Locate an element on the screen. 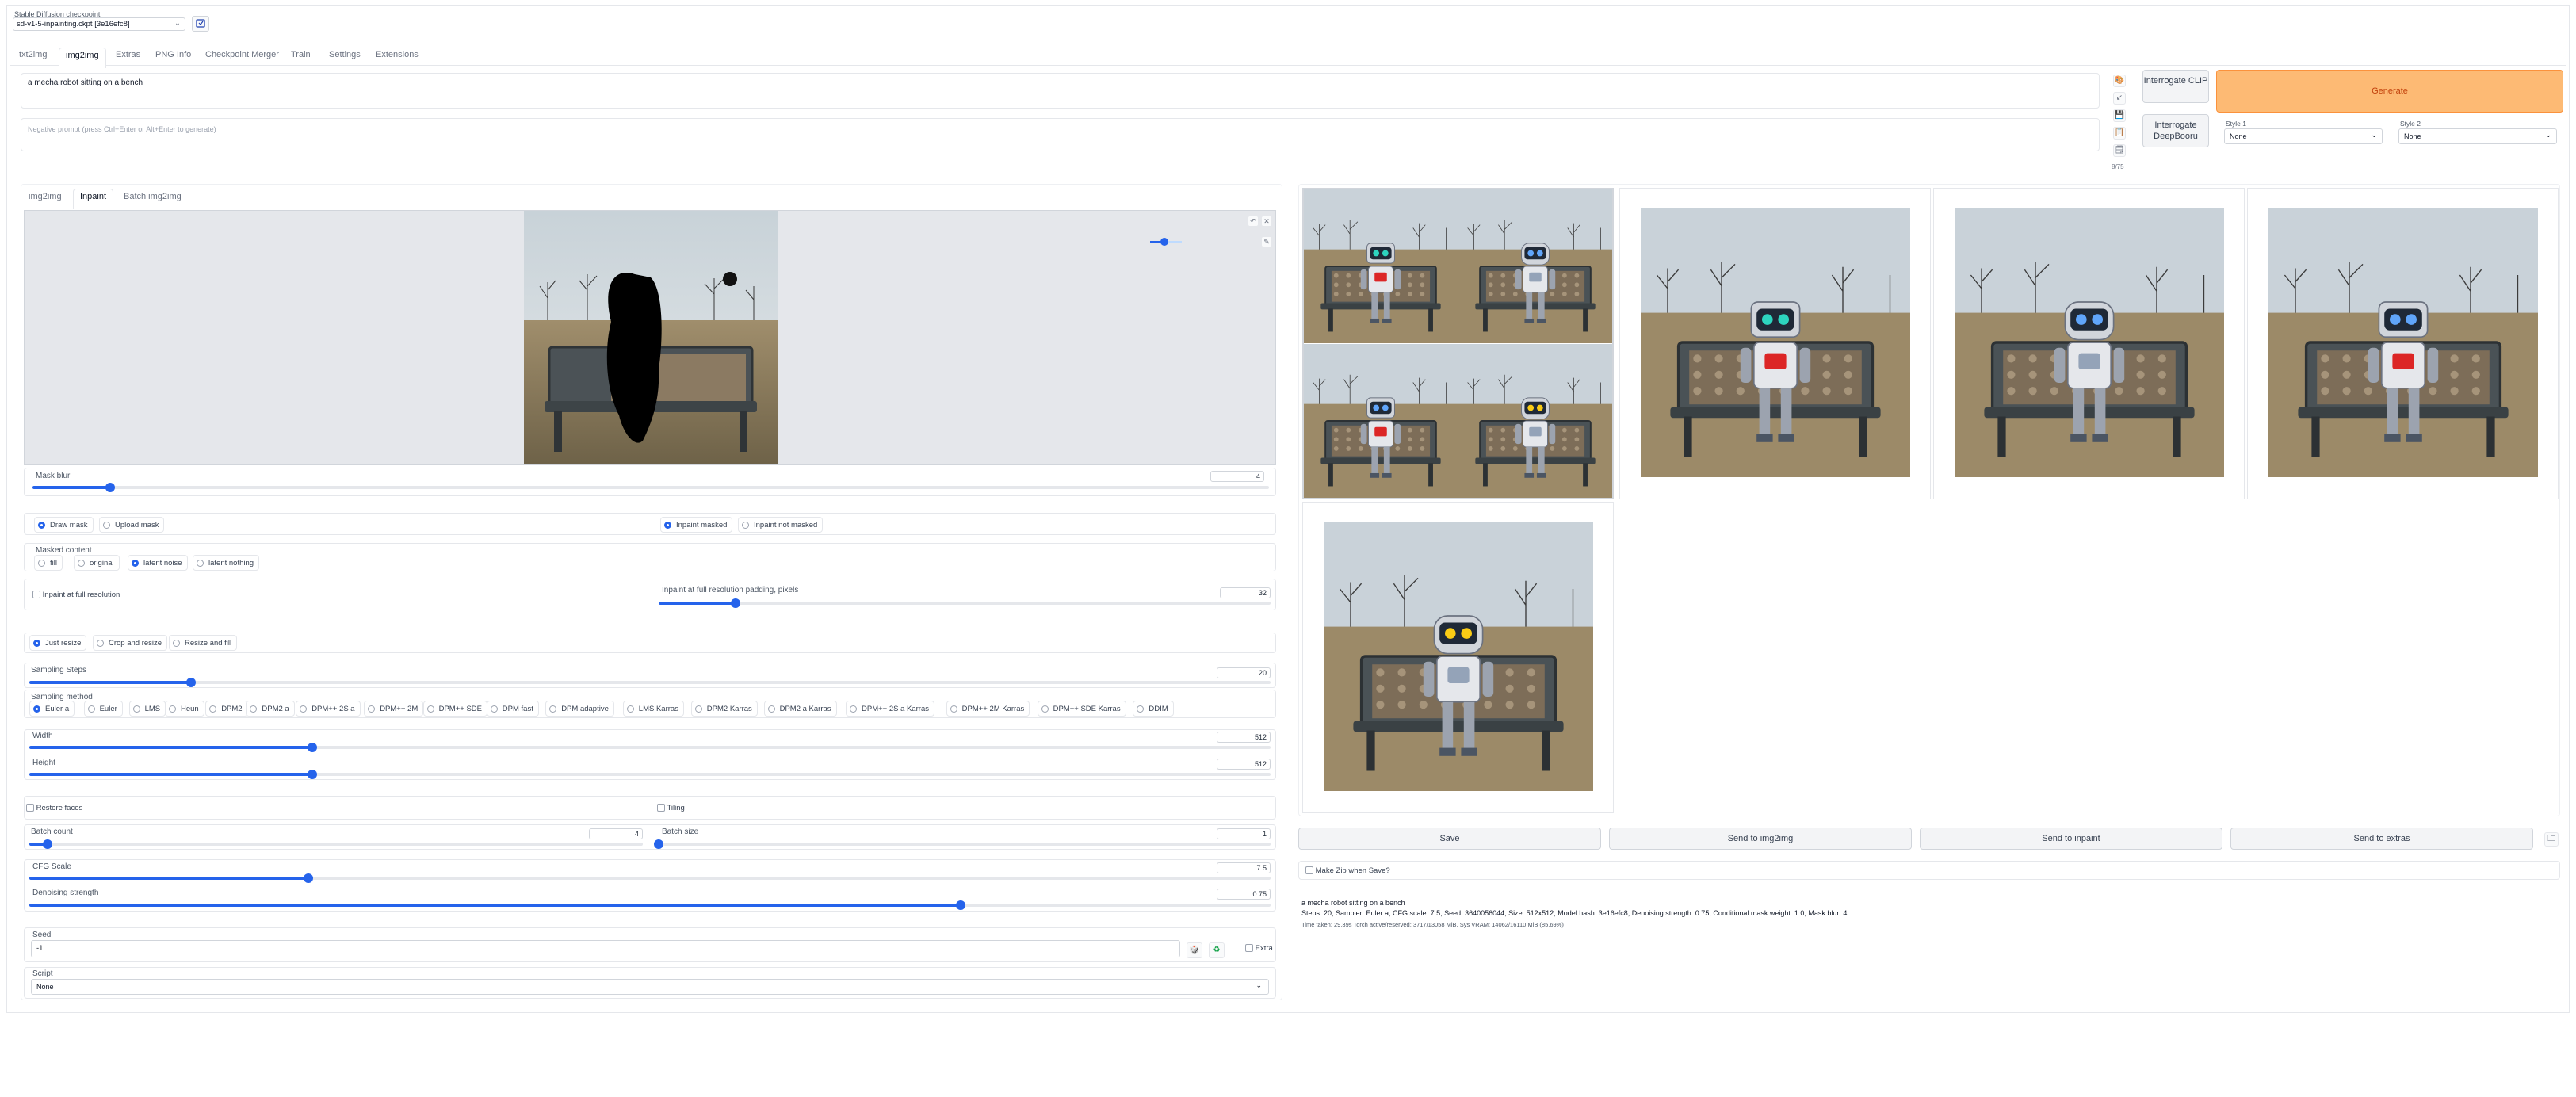 This screenshot has width=2576, height=1097. undo-icon: ↶ is located at coordinates (1253, 221).